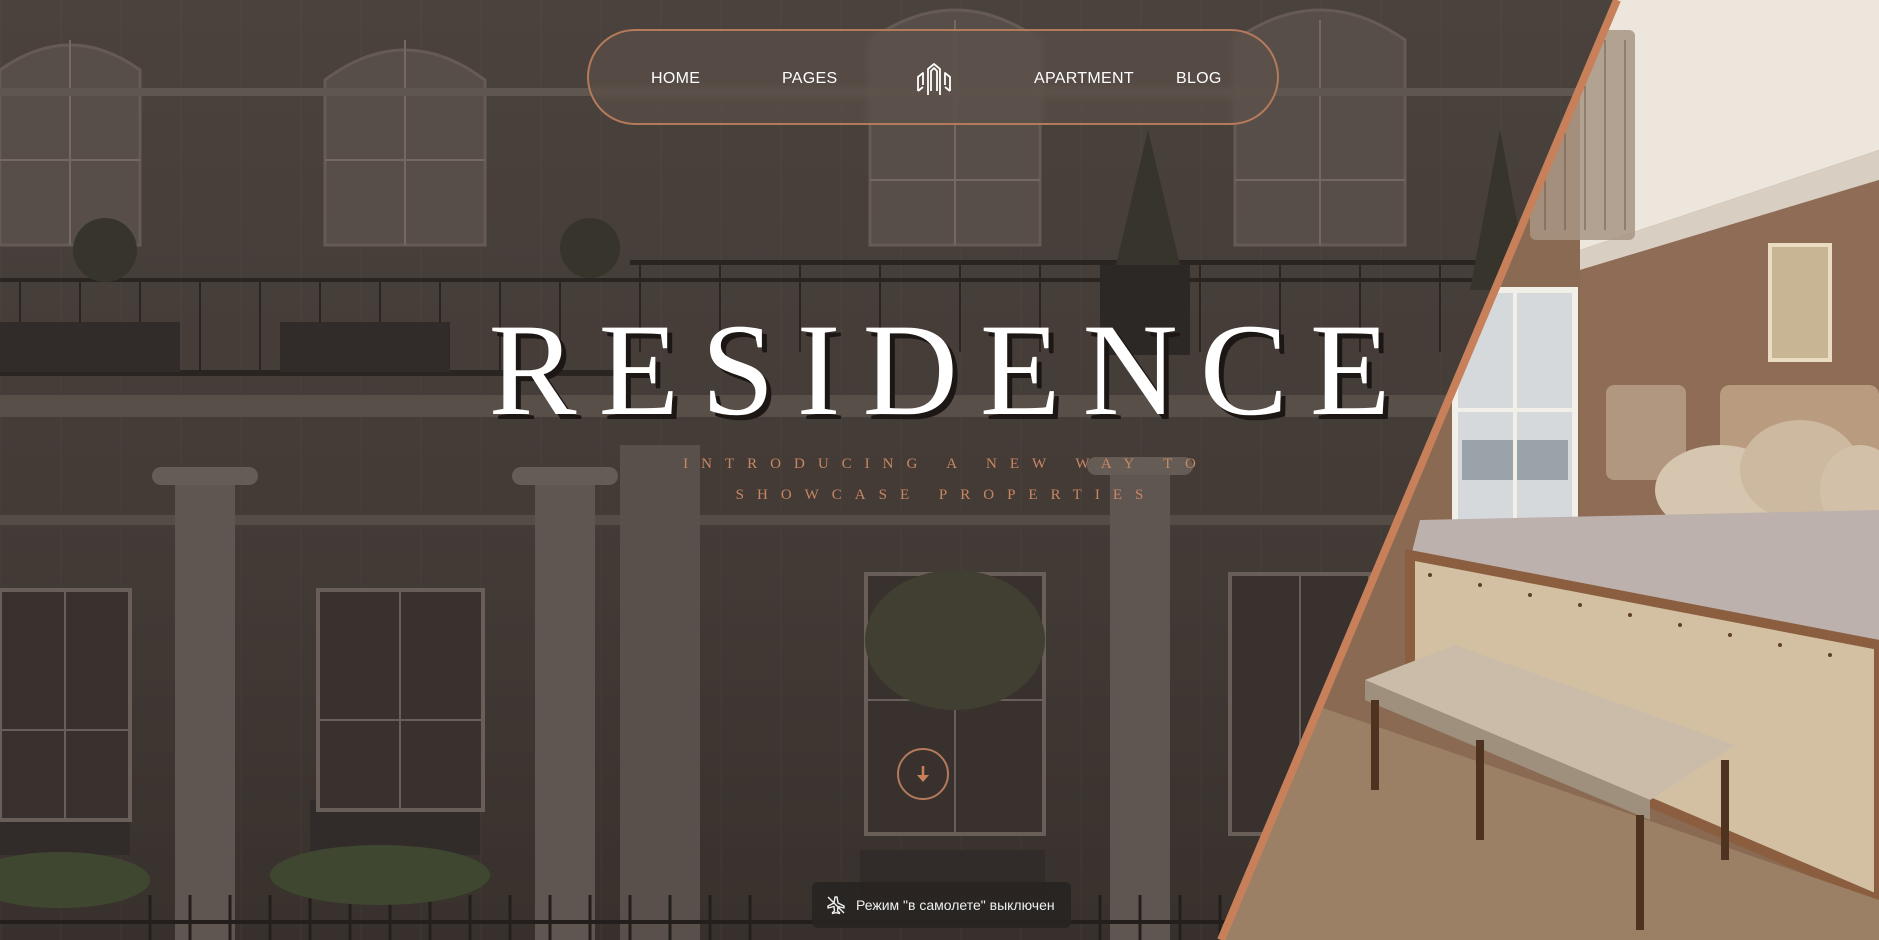 The image size is (1879, 940). Describe the element at coordinates (809, 79) in the screenshot. I see `nav-pages-link: PAGES` at that location.